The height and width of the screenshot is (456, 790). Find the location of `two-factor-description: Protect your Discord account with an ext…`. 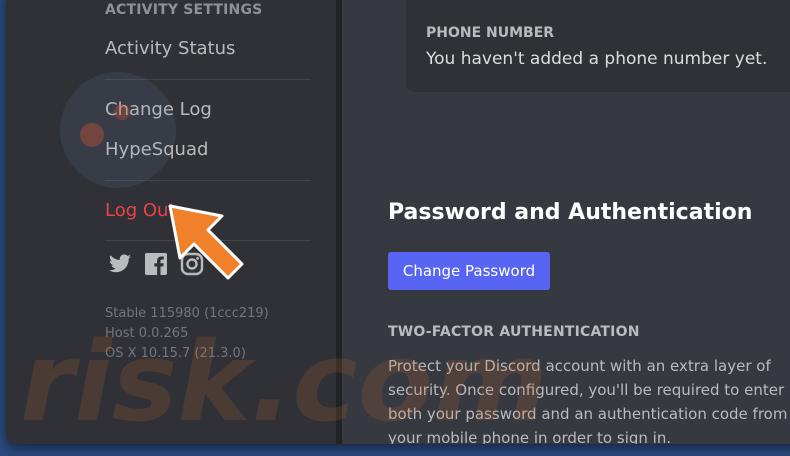

two-factor-description: Protect your Discord account with an ext… is located at coordinates (588, 400).